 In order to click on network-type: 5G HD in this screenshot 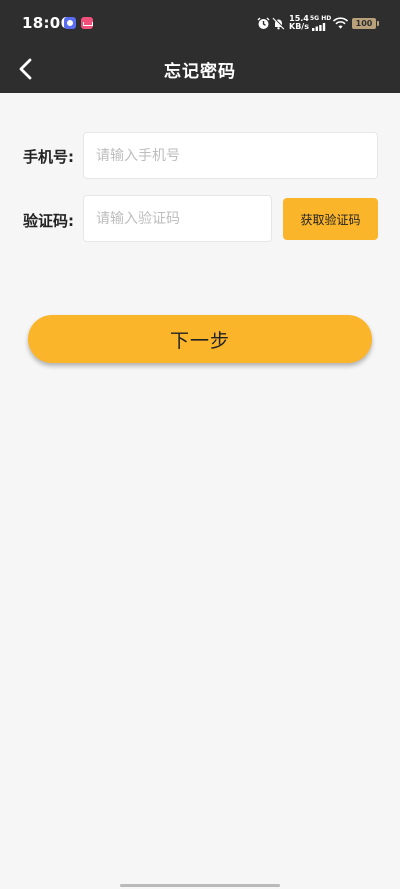, I will do `click(321, 18)`.